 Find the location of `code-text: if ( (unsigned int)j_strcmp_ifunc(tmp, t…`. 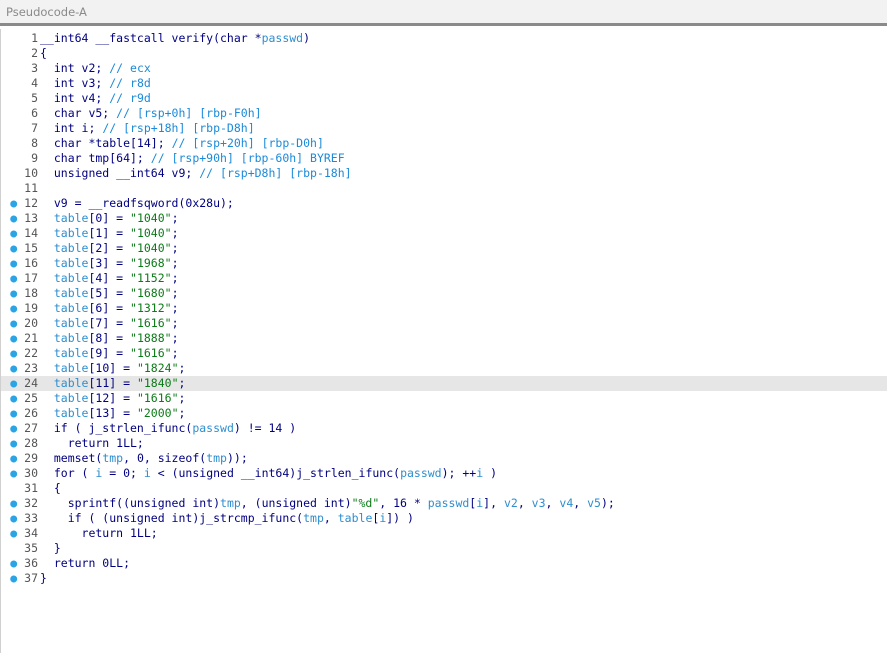

code-text: if ( (unsigned int)j_strcmp_ifunc(tmp, t… is located at coordinates (227, 518).